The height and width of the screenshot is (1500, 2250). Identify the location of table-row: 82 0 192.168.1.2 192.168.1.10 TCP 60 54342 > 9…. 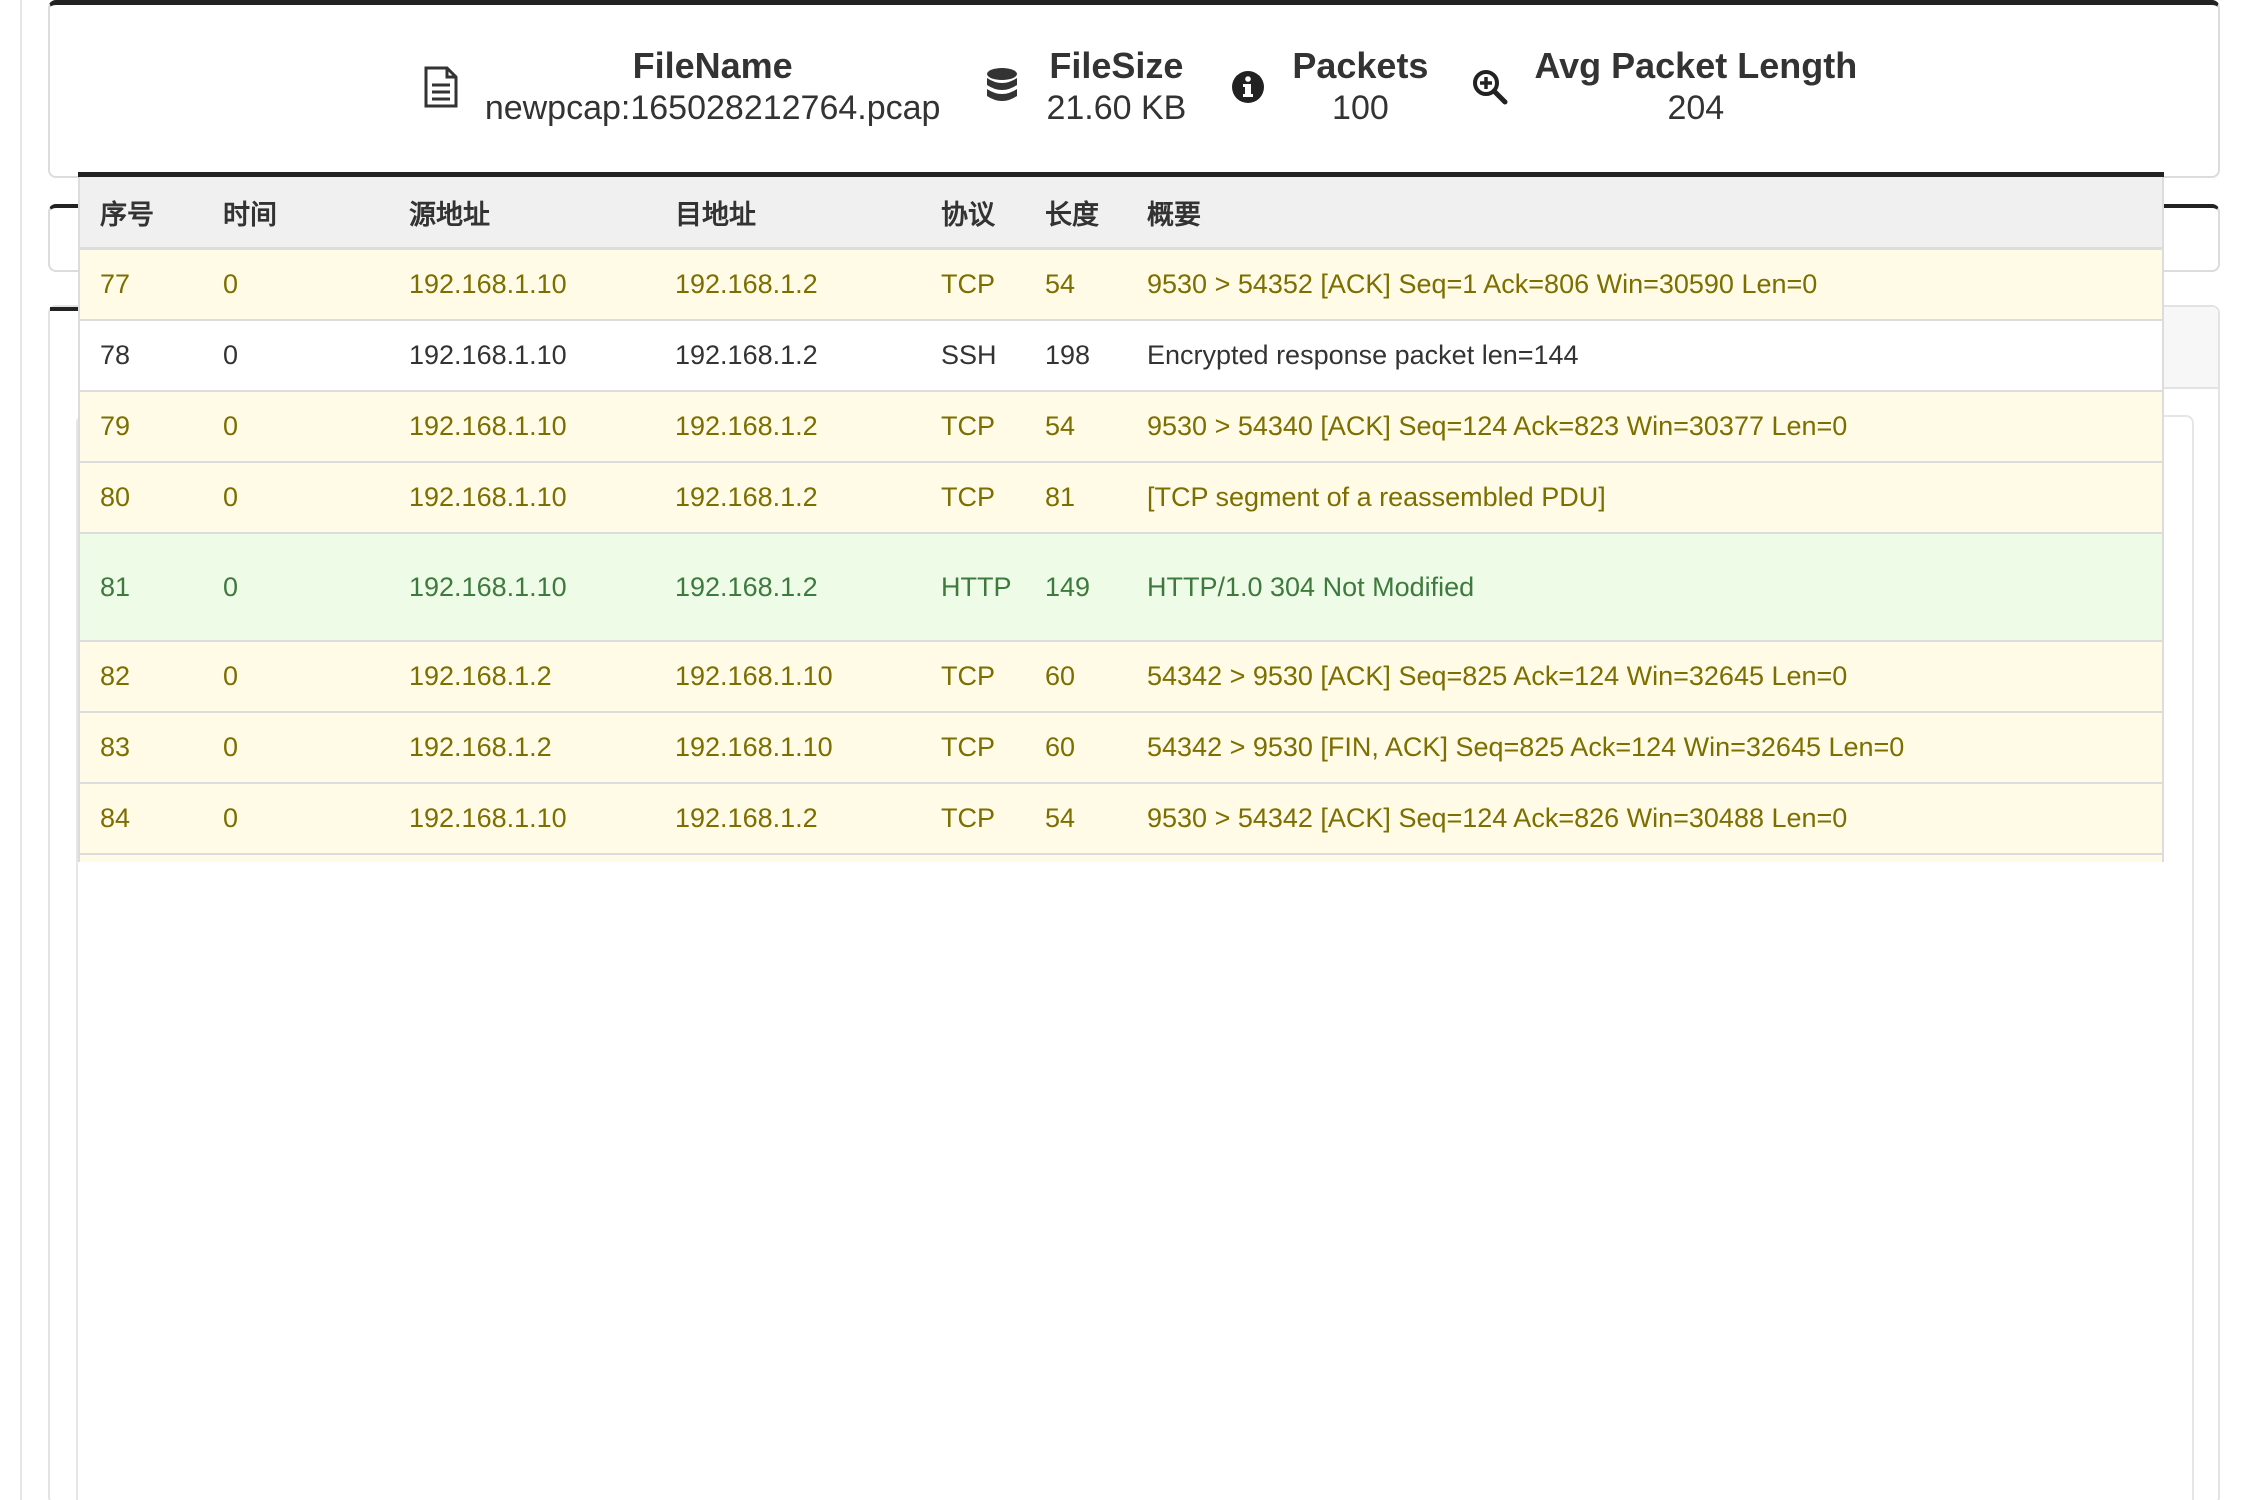
(1121, 675).